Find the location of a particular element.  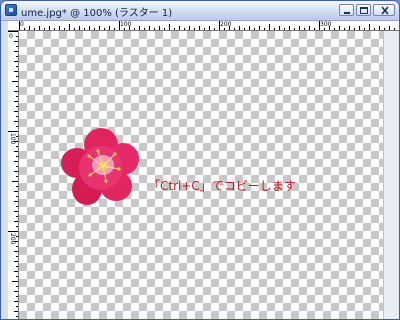

paint-app-icon is located at coordinates (11, 10).